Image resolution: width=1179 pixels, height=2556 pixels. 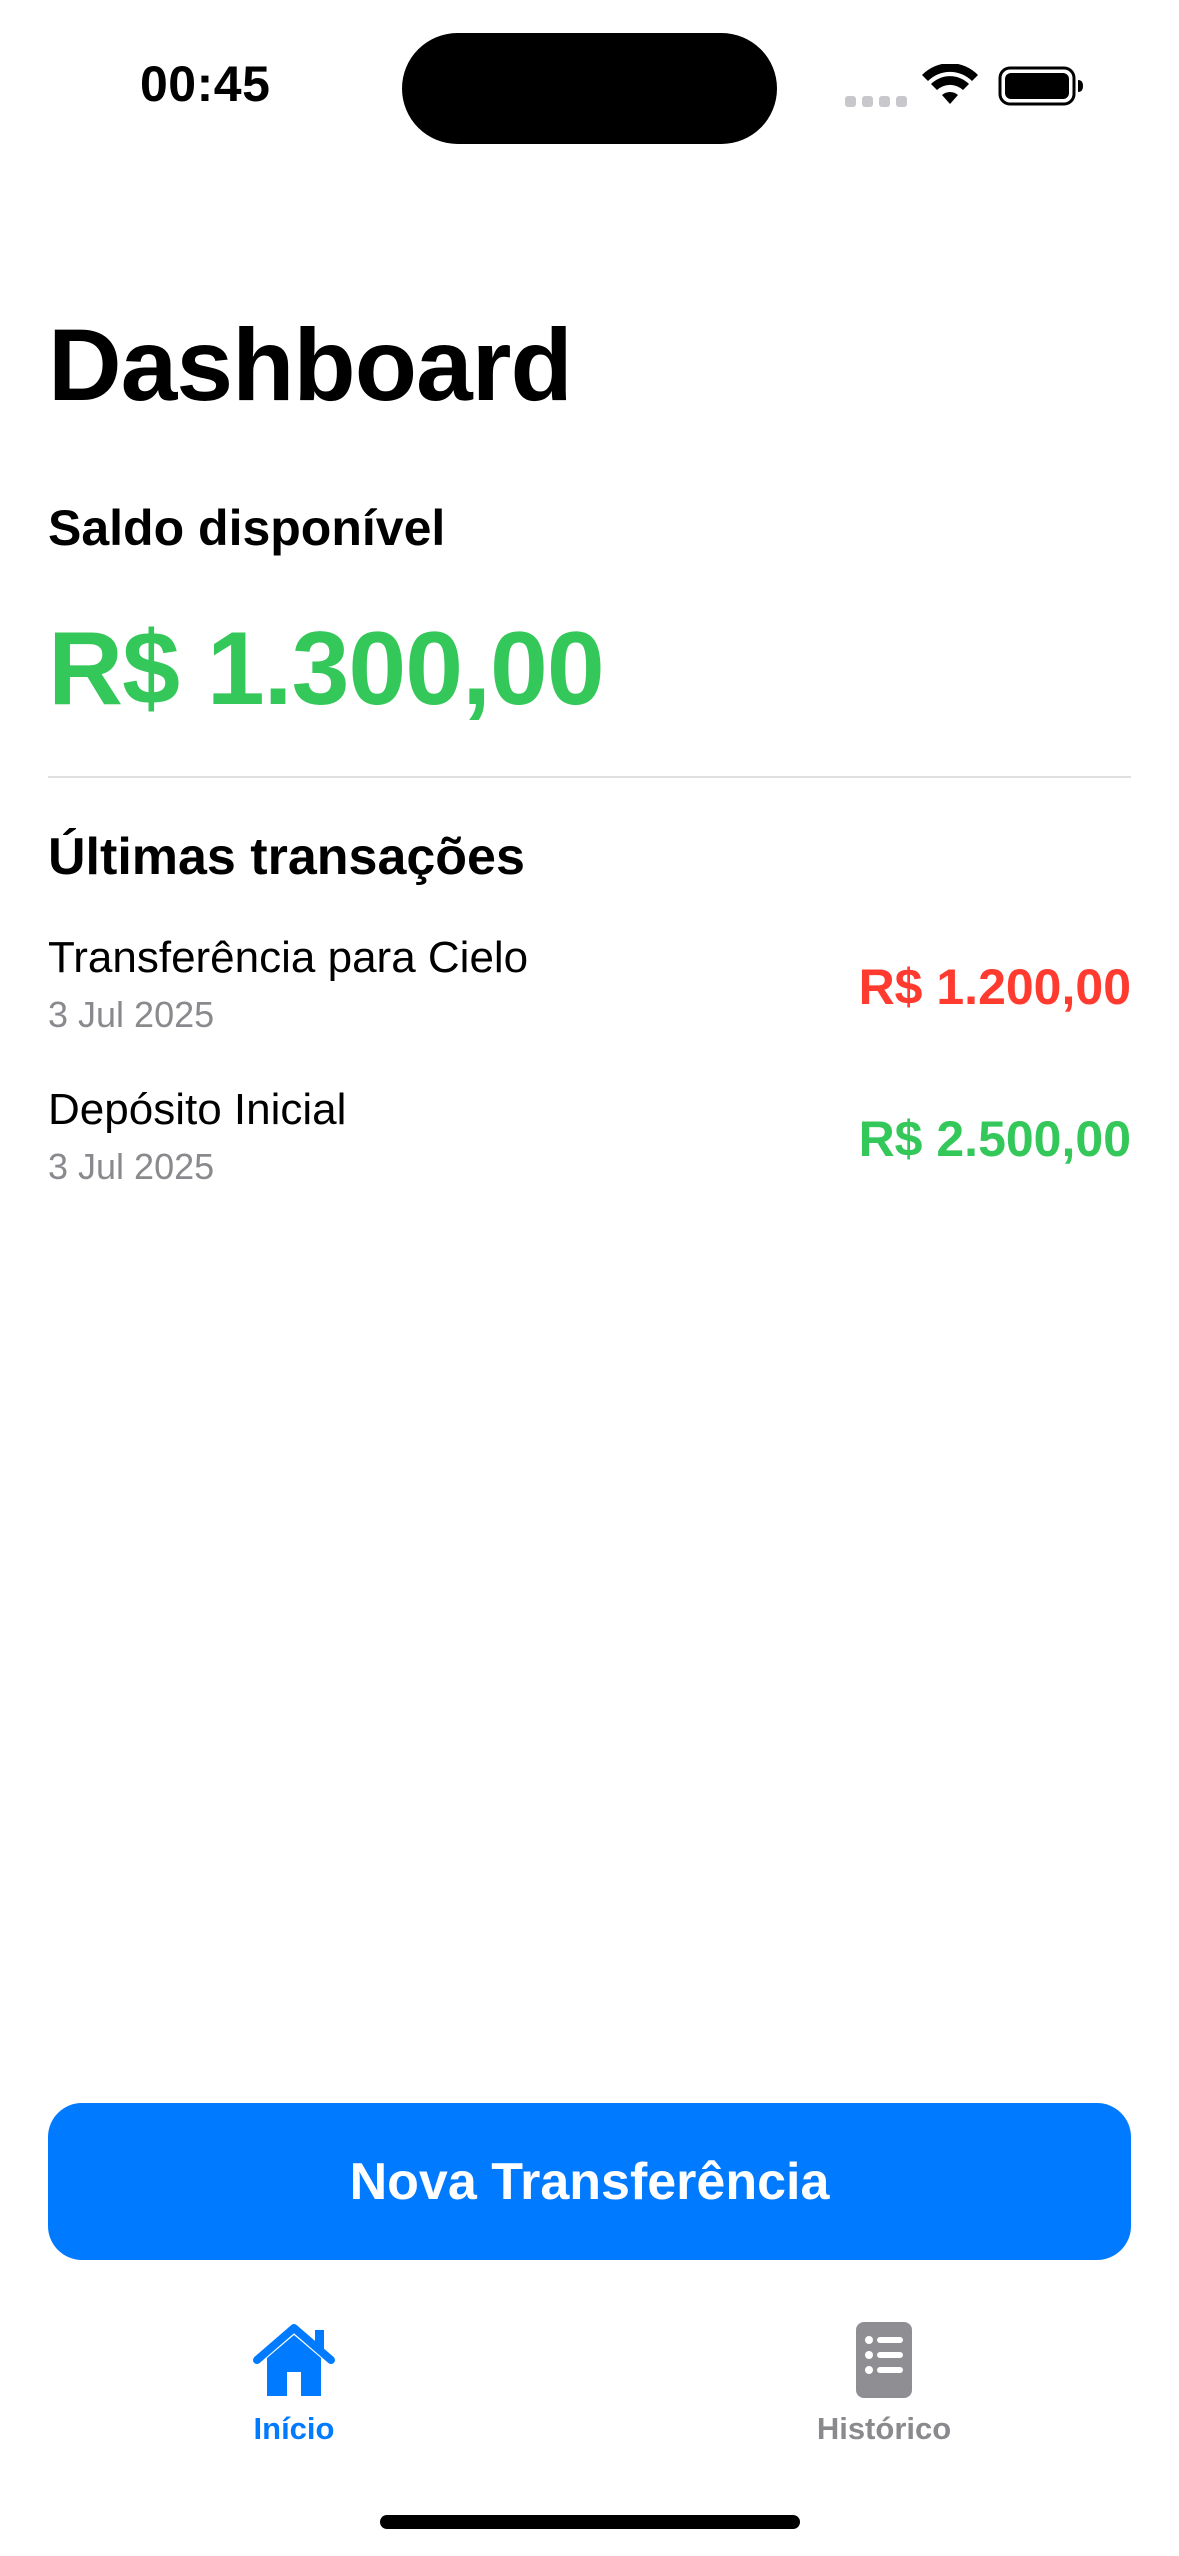 What do you see at coordinates (294, 2360) in the screenshot?
I see `house-icon` at bounding box center [294, 2360].